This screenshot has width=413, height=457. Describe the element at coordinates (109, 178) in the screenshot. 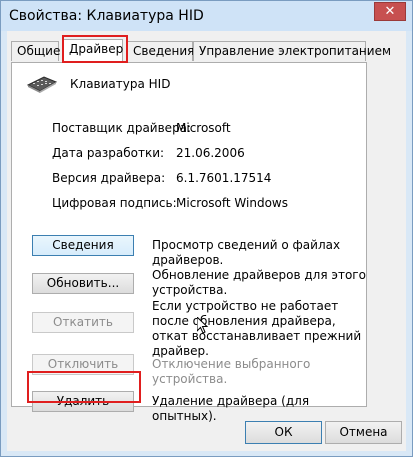

I see `driver-version-label: Версия драйвера:` at that location.